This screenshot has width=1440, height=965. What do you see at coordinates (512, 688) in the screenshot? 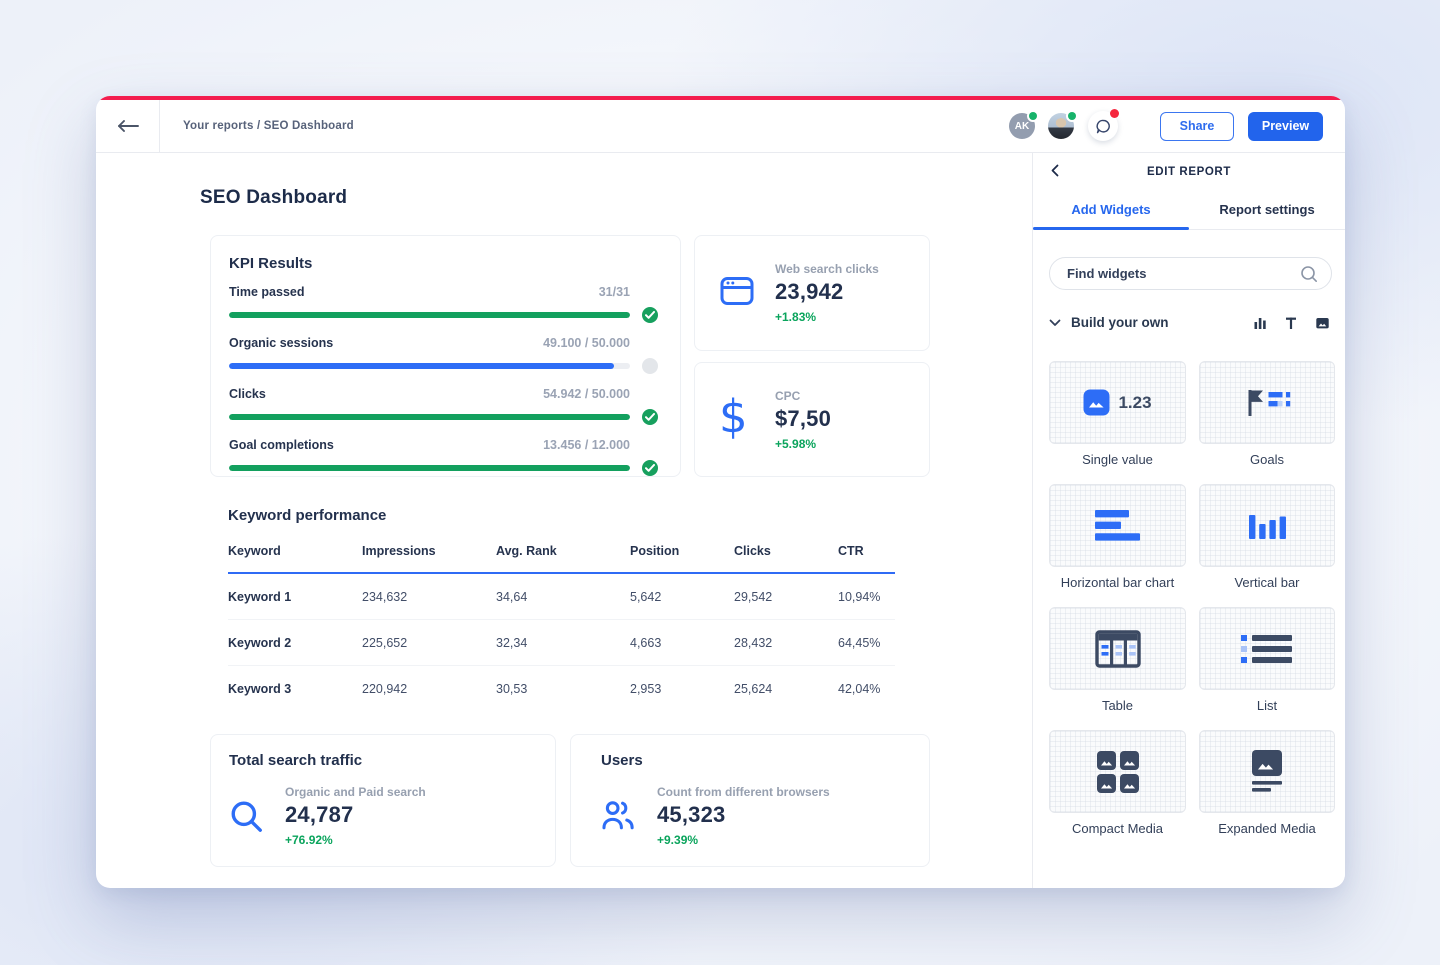
I see `table-cell: 30,53` at bounding box center [512, 688].